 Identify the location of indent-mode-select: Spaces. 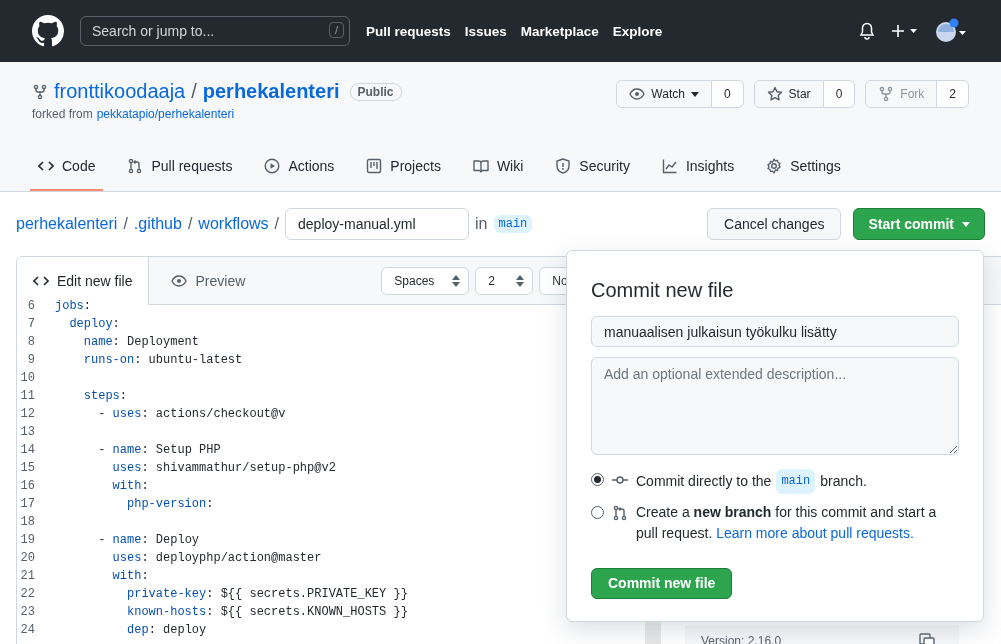
(425, 280).